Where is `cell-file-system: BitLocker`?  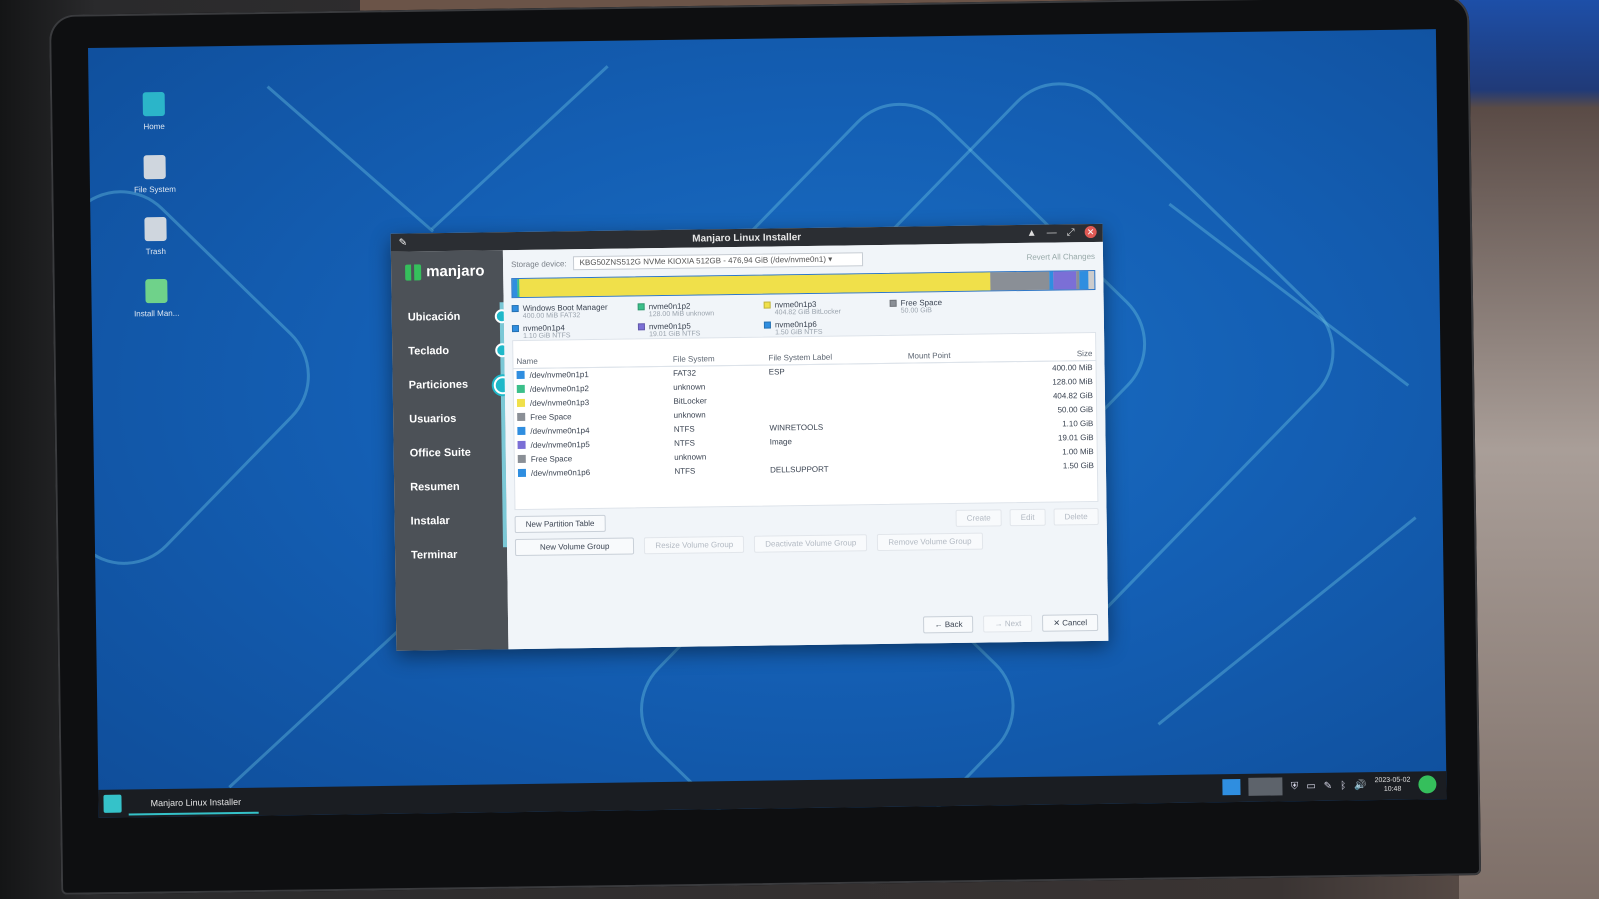 cell-file-system: BitLocker is located at coordinates (690, 401).